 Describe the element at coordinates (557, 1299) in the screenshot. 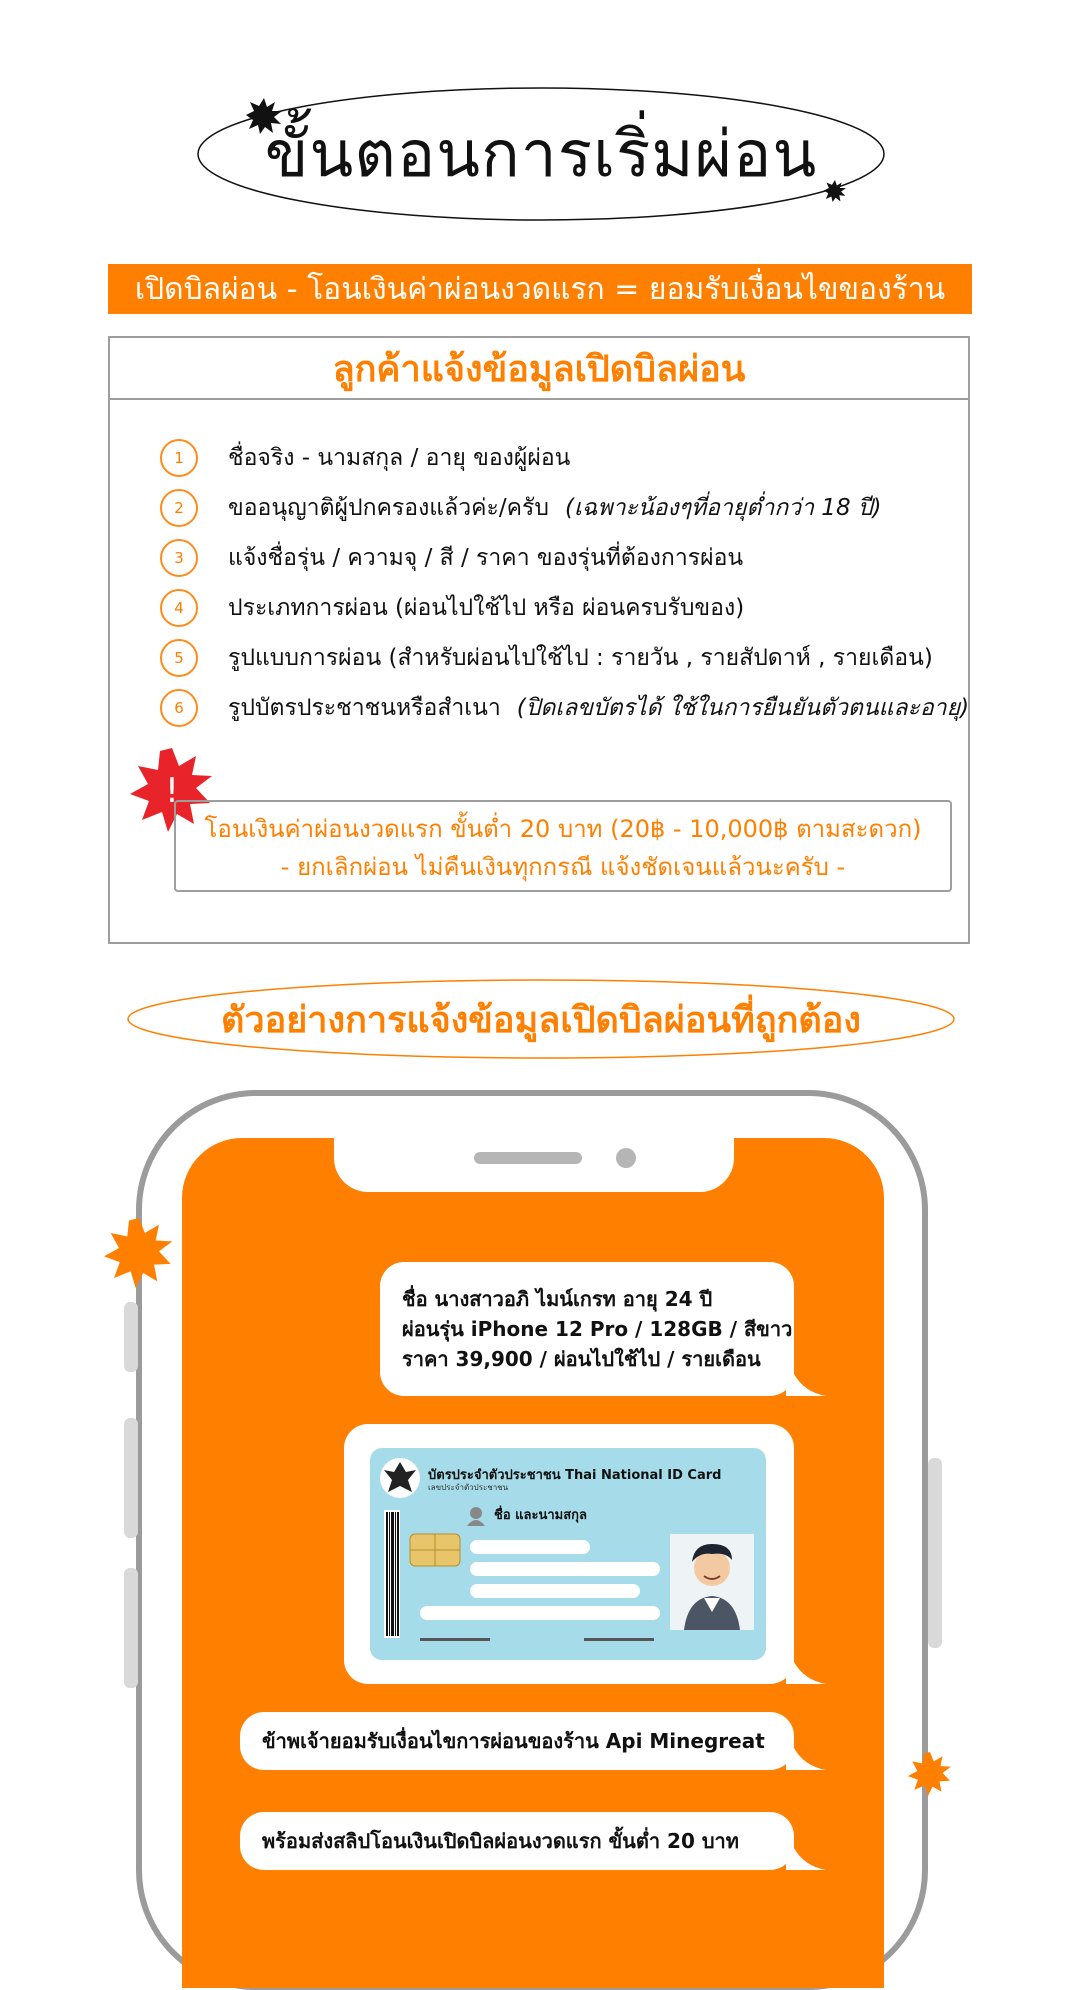

I see `chat-line: ชื่อ นางสาวอภิ ไมน์เกรท อายุ 24 ปี` at that location.